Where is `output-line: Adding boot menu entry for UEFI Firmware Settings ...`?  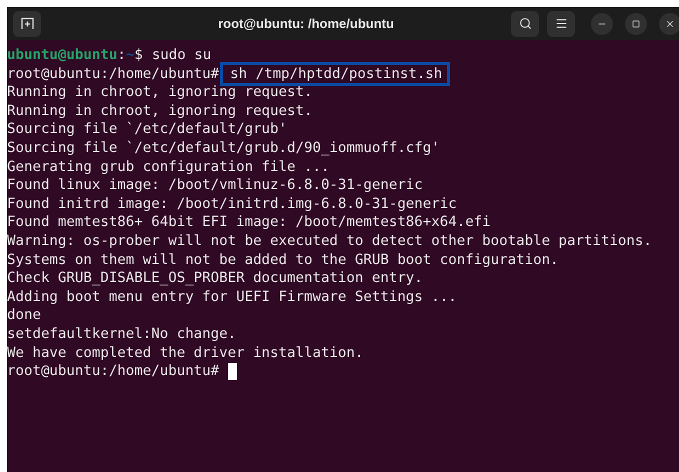 output-line: Adding boot menu entry for UEFI Firmware Settings ... is located at coordinates (232, 297).